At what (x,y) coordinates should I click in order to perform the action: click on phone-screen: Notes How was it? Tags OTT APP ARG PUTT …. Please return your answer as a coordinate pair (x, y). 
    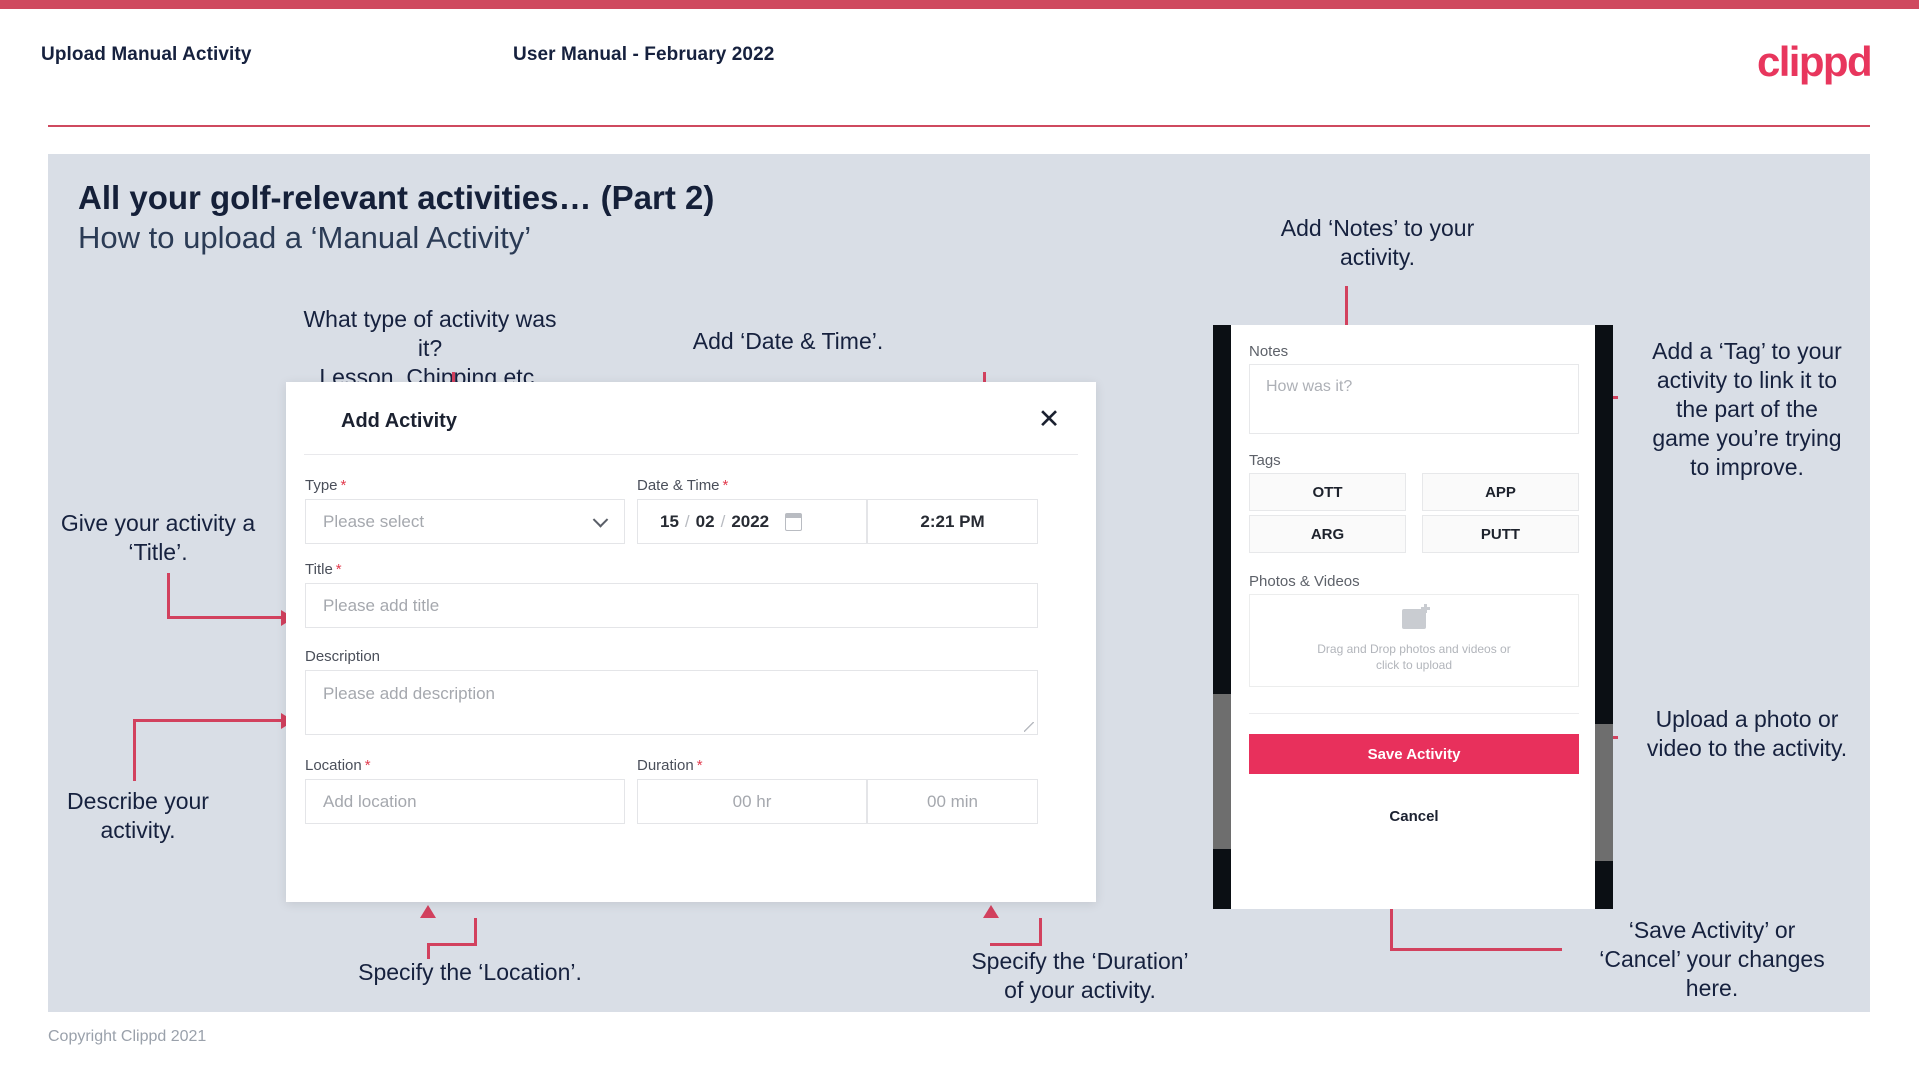
    Looking at the image, I should click on (1413, 617).